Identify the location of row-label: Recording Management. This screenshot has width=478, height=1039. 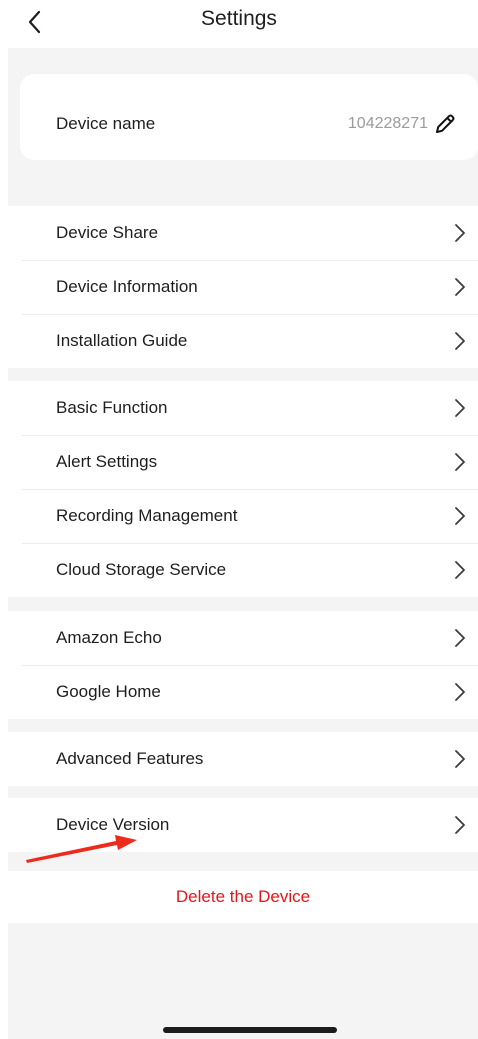
(147, 515).